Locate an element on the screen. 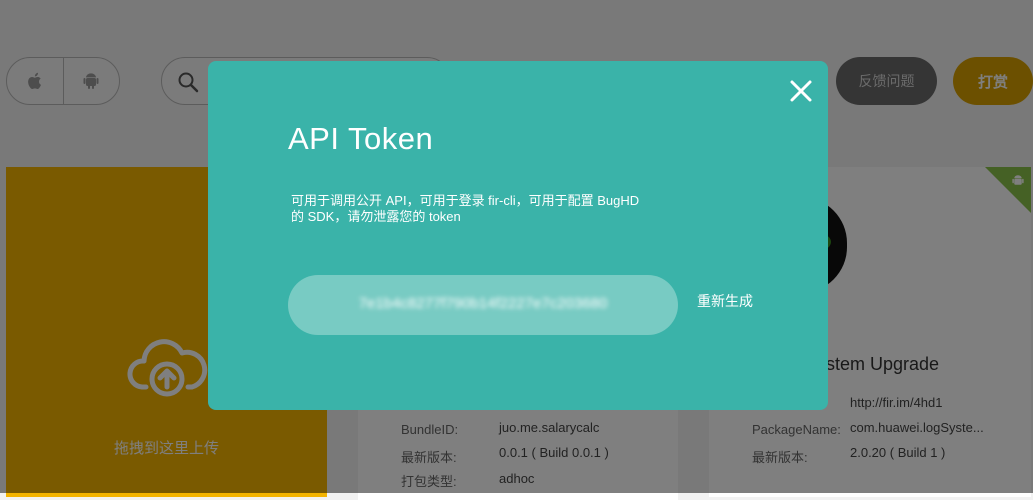 Image resolution: width=1033 pixels, height=500 pixels. close-icon is located at coordinates (801, 91).